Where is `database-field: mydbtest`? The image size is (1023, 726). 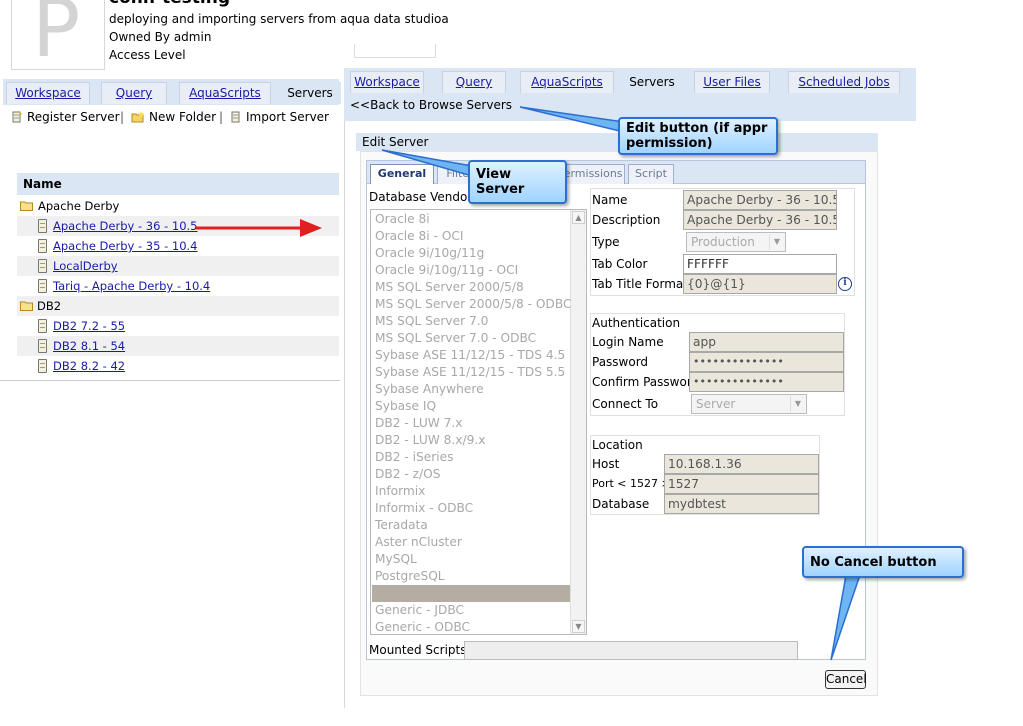
database-field: mydbtest is located at coordinates (741, 504).